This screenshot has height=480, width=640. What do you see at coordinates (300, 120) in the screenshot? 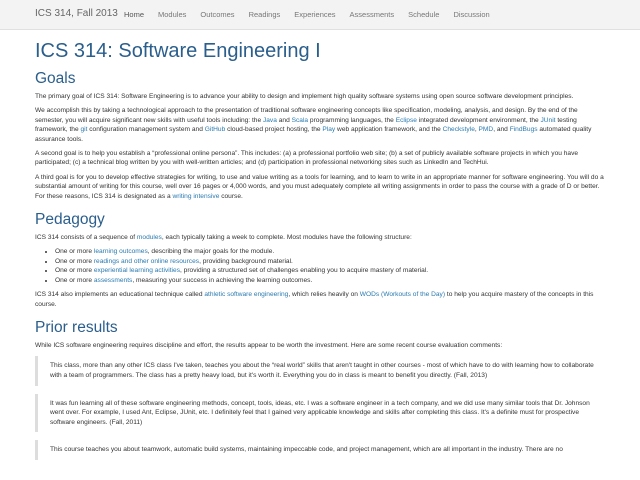
I see `scala-link: Scala` at bounding box center [300, 120].